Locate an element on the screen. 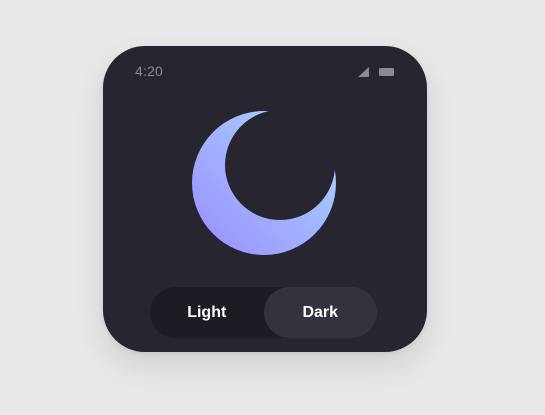 The height and width of the screenshot is (415, 545). signal-icon is located at coordinates (363, 72).